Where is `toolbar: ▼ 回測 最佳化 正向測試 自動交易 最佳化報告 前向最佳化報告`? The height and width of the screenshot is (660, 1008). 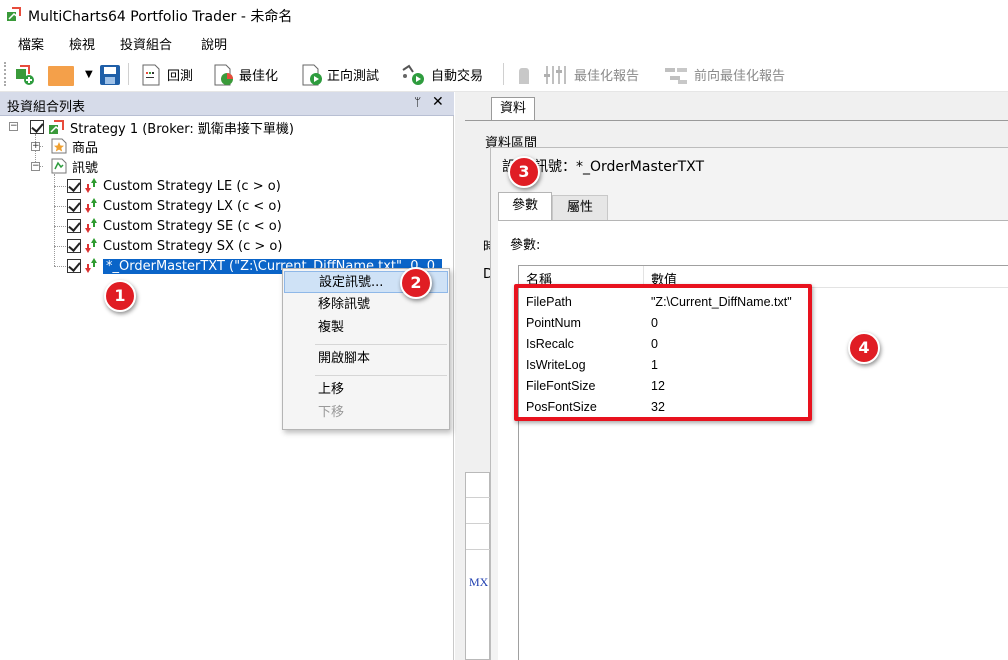 toolbar: ▼ 回測 最佳化 正向測試 自動交易 最佳化報告 前向最佳化報告 is located at coordinates (504, 74).